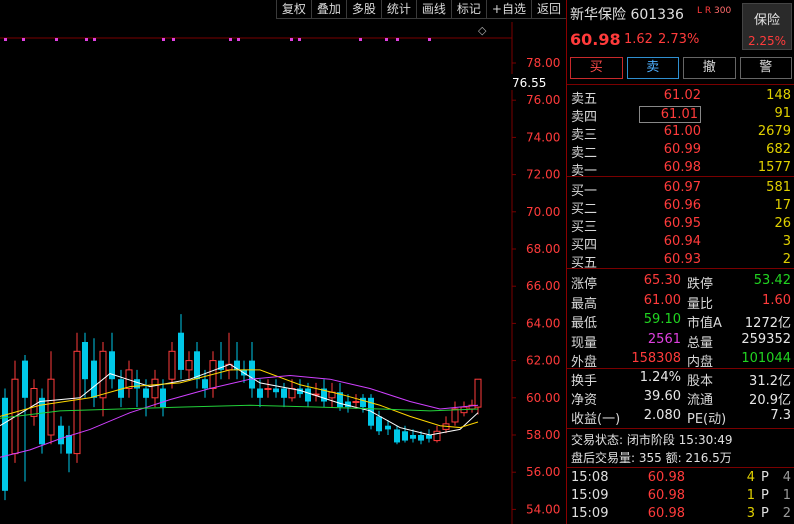  Describe the element at coordinates (590, 495) in the screenshot. I see `tick-time: 15:09` at that location.